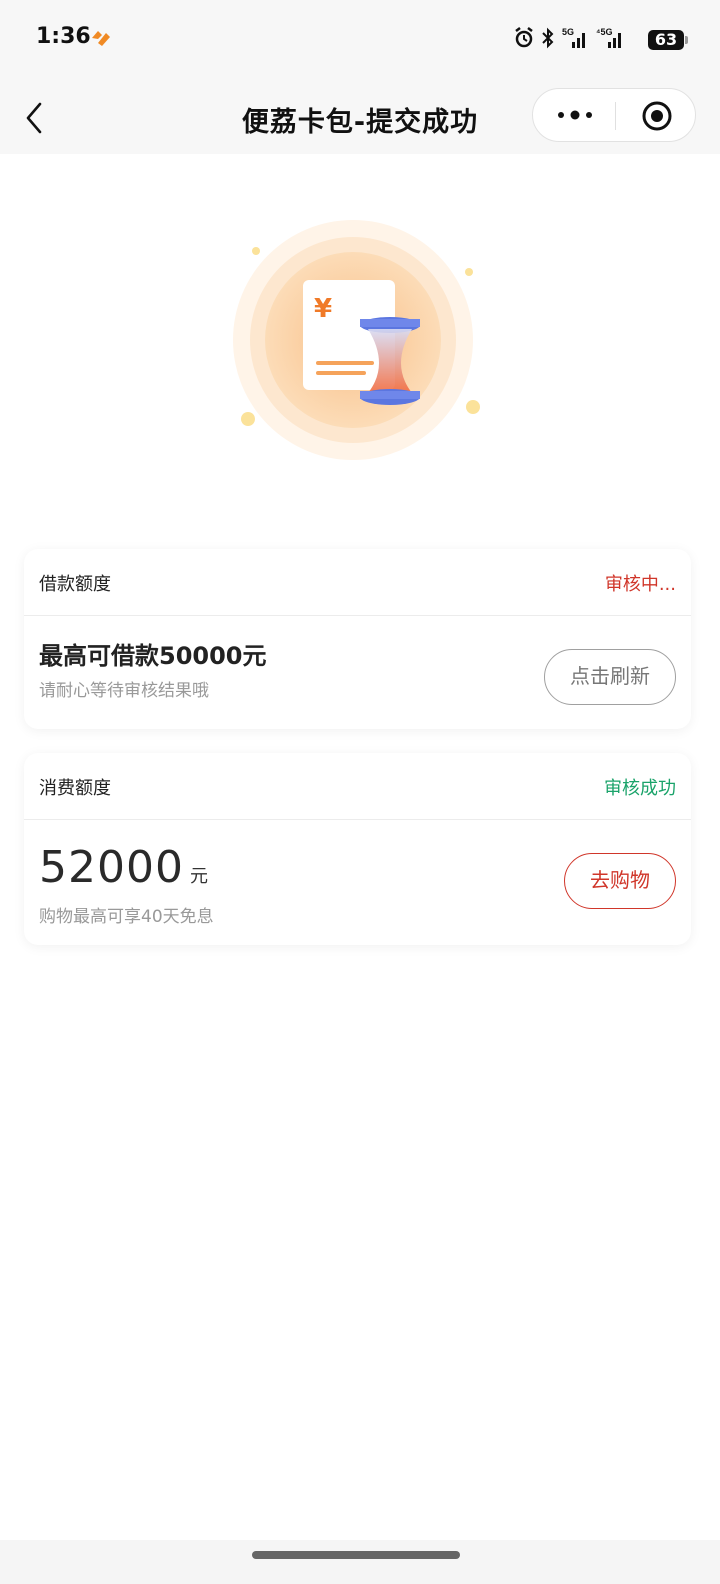  Describe the element at coordinates (657, 116) in the screenshot. I see `close-target-icon` at that location.